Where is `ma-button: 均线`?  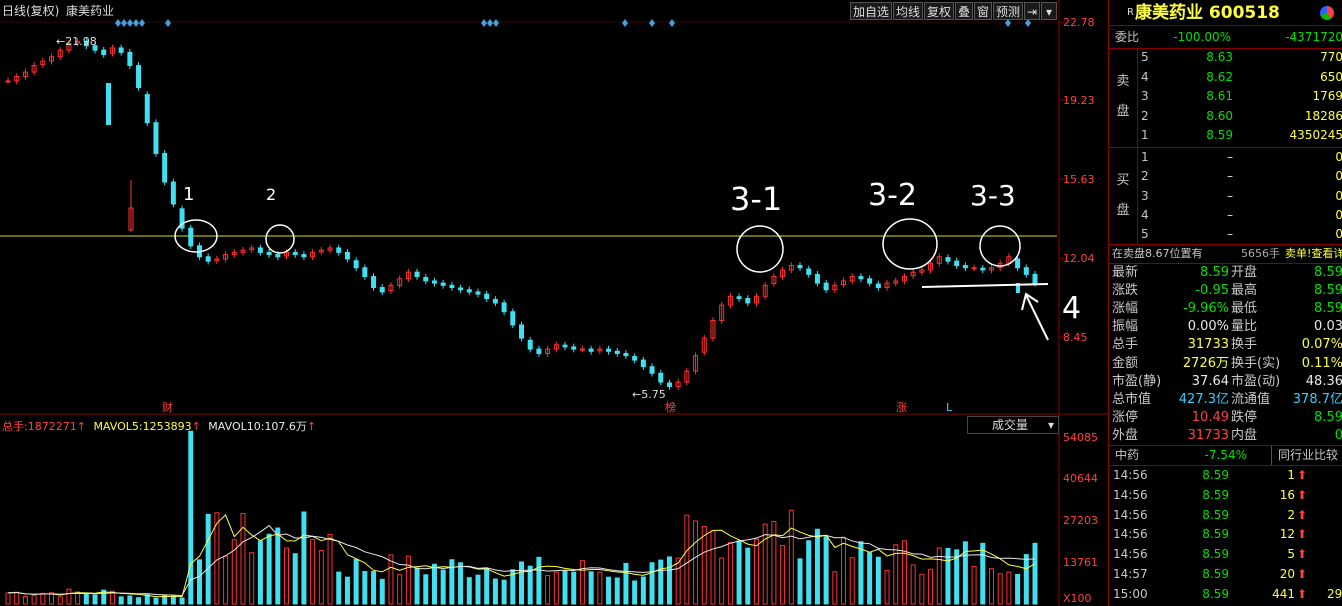
ma-button: 均线 is located at coordinates (908, 11).